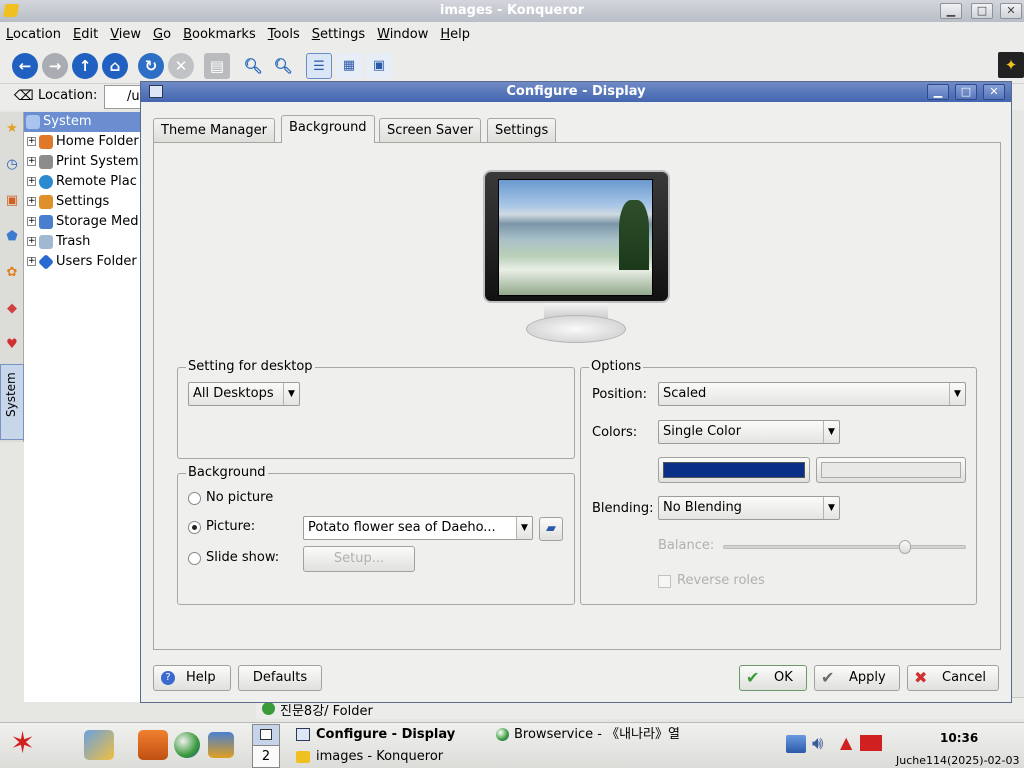 The width and height of the screenshot is (1024, 768). I want to click on reverse-roles-checkbox, so click(664, 581).